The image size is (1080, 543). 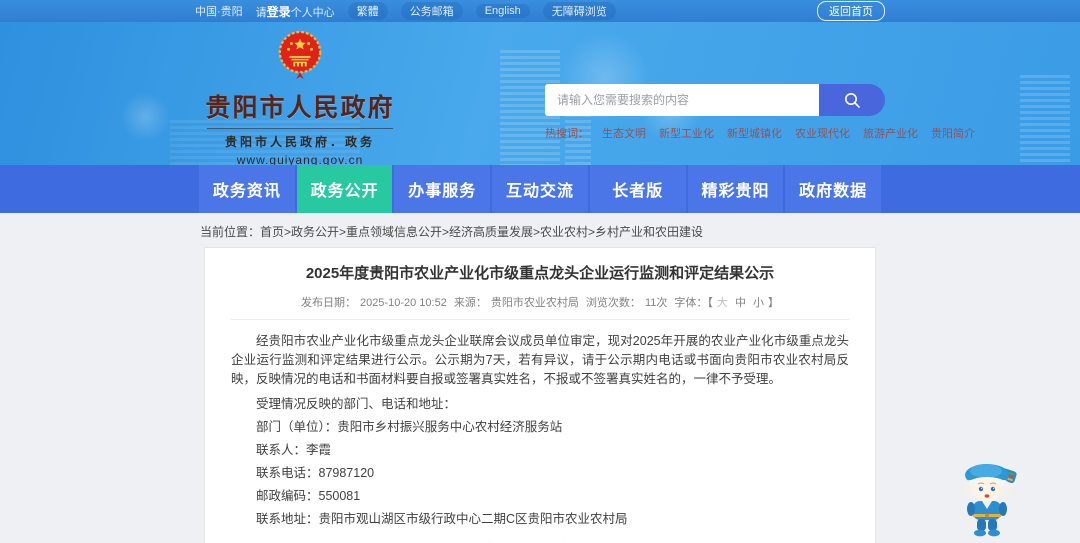 What do you see at coordinates (953, 133) in the screenshot?
I see `hot-search-term-intro: 贵阳简介` at bounding box center [953, 133].